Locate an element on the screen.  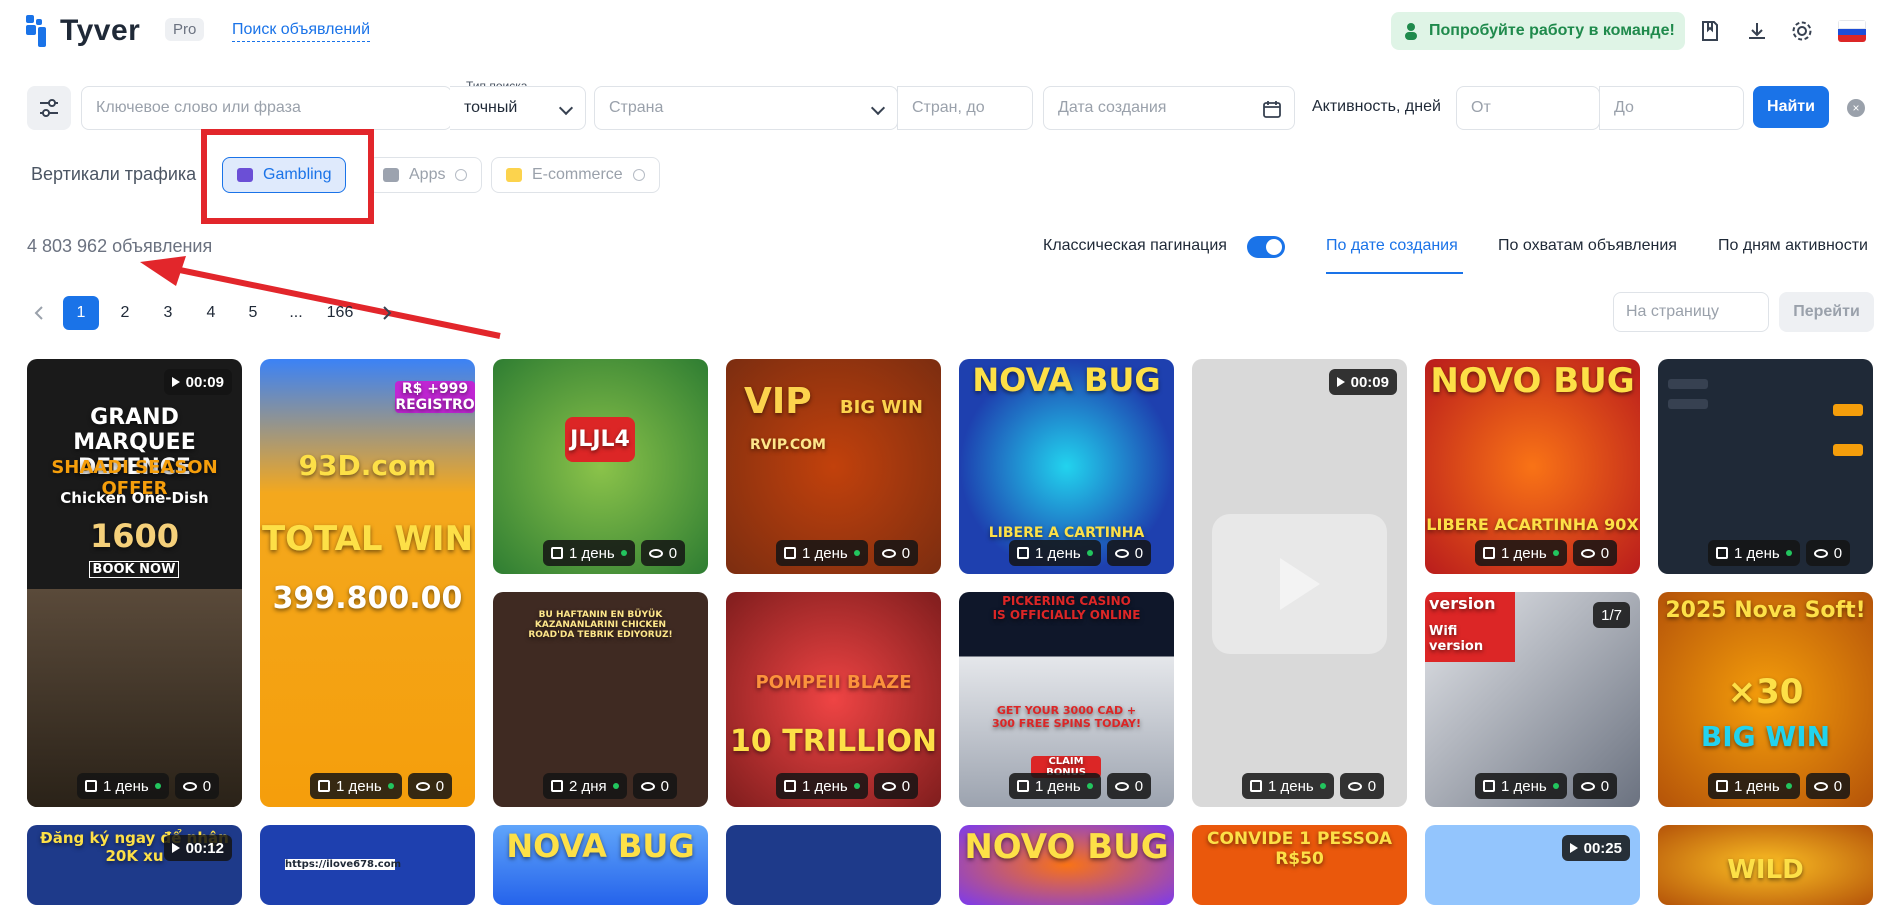
vertical-chip-apps: Apps is located at coordinates (425, 175).